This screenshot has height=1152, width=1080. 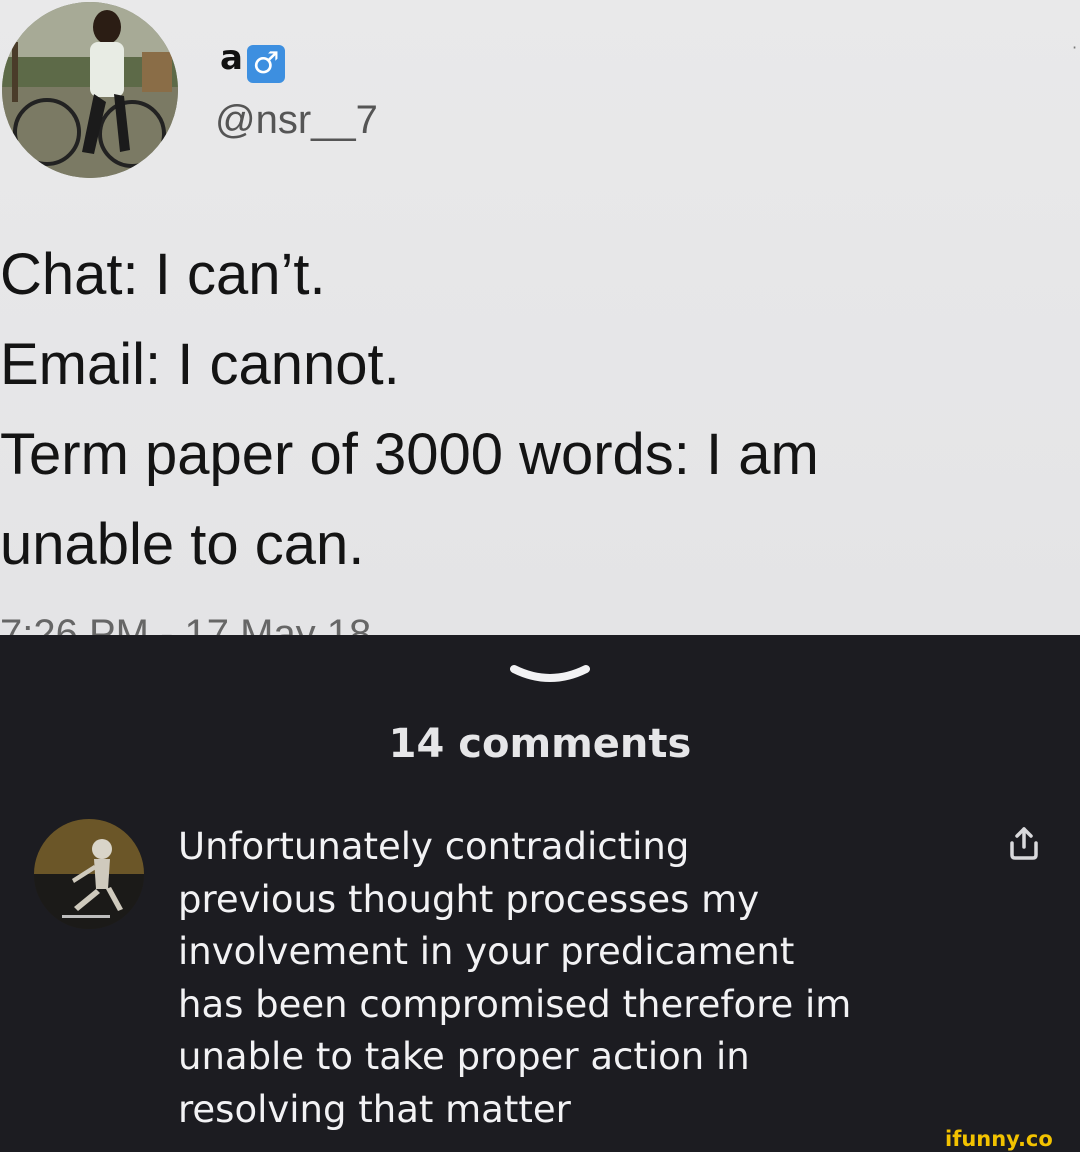 What do you see at coordinates (90, 90) in the screenshot?
I see `tweet-avatar` at bounding box center [90, 90].